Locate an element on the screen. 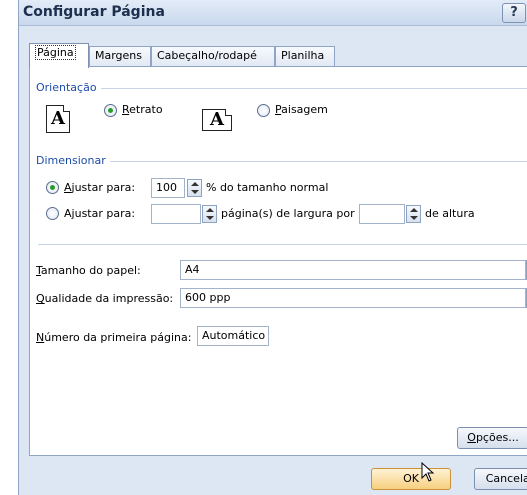  paper-size-label: Tamanho do papel: is located at coordinates (88, 270).